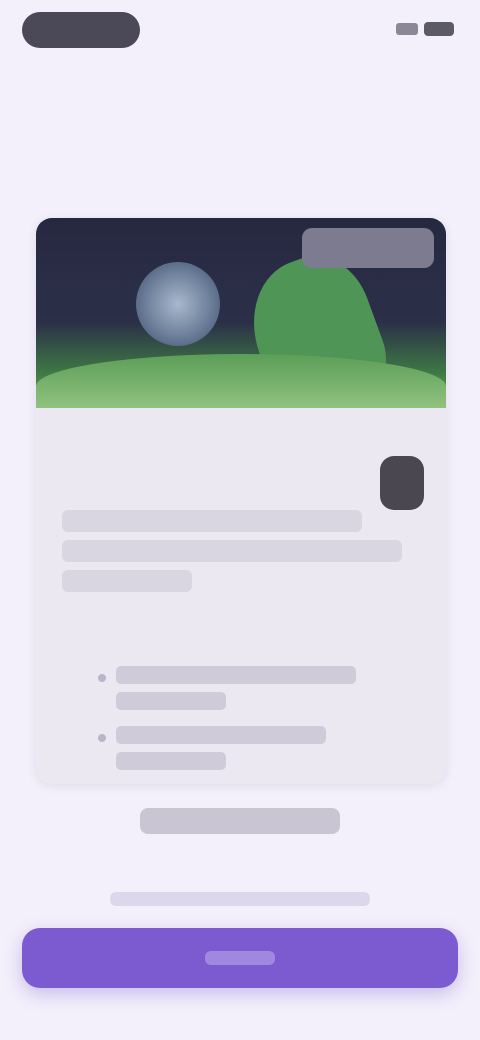 The height and width of the screenshot is (1040, 480). I want to click on status-icons, so click(425, 29).